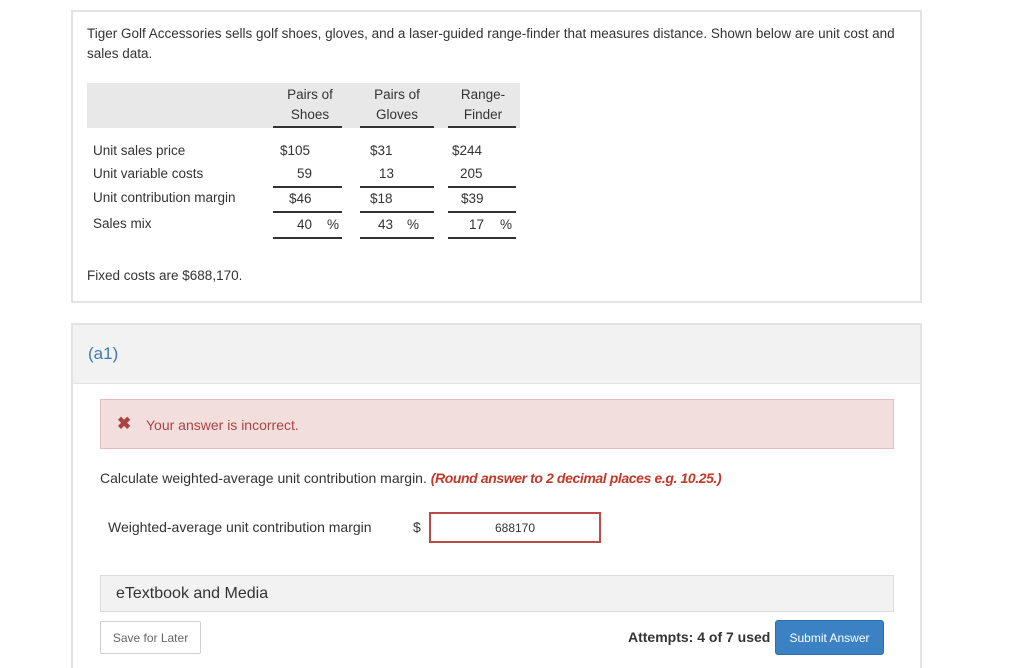 The height and width of the screenshot is (668, 1024). I want to click on cell-gloves-margin: $18, so click(381, 198).